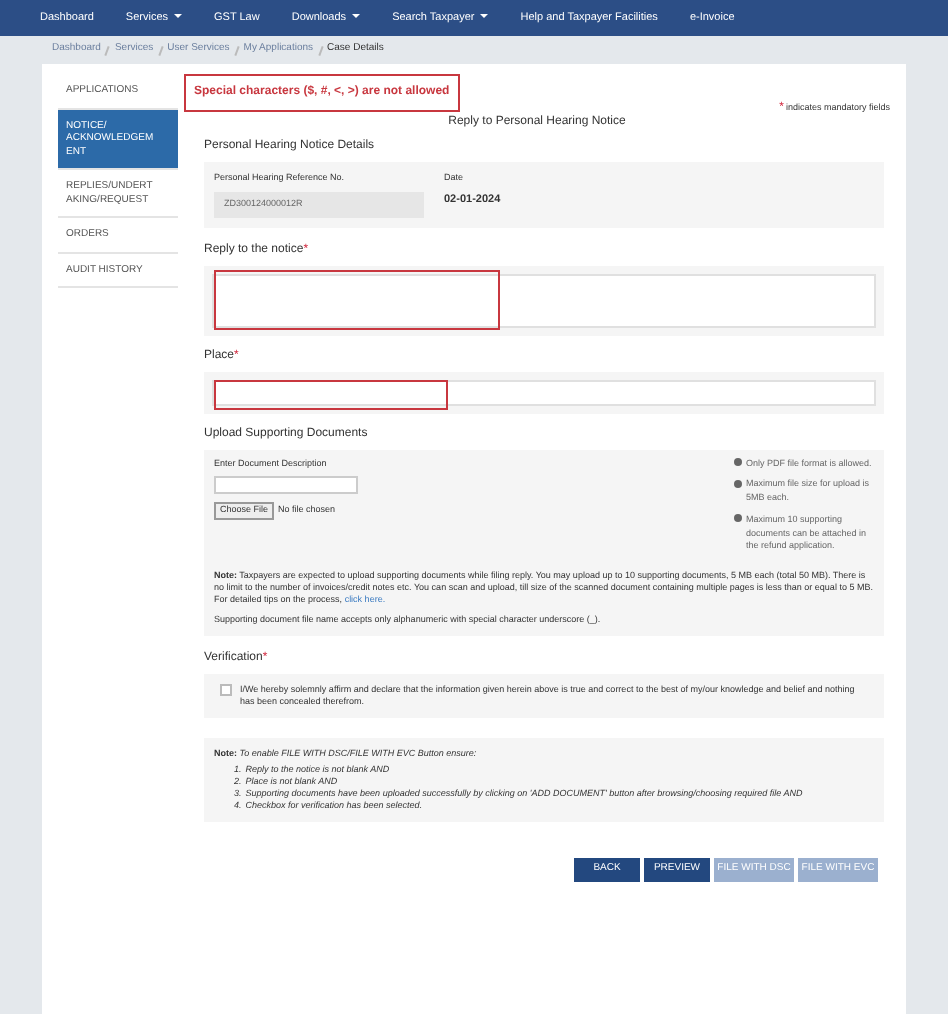 This screenshot has width=948, height=1014. What do you see at coordinates (226, 690) in the screenshot?
I see `verification-checkbox` at bounding box center [226, 690].